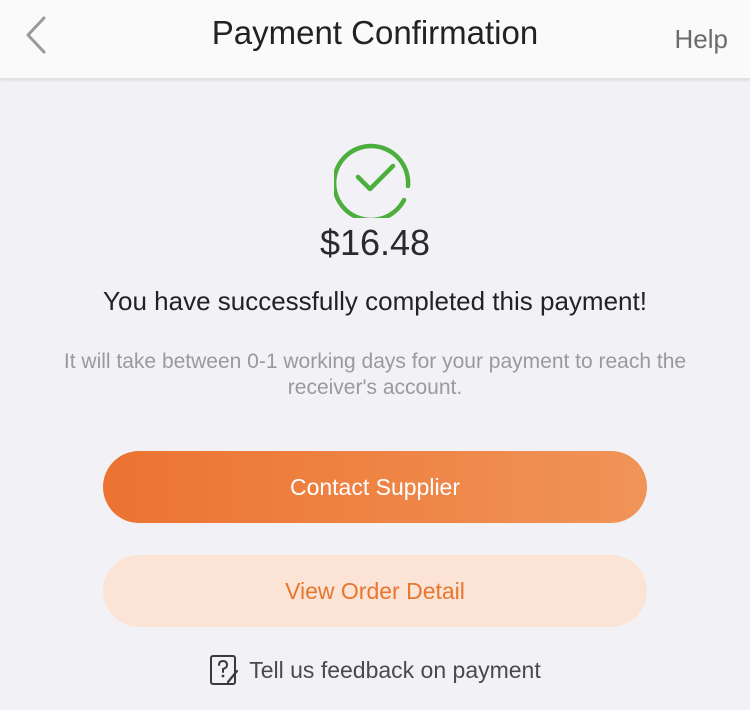 The image size is (750, 710). What do you see at coordinates (372, 180) in the screenshot?
I see `check-circle-icon` at bounding box center [372, 180].